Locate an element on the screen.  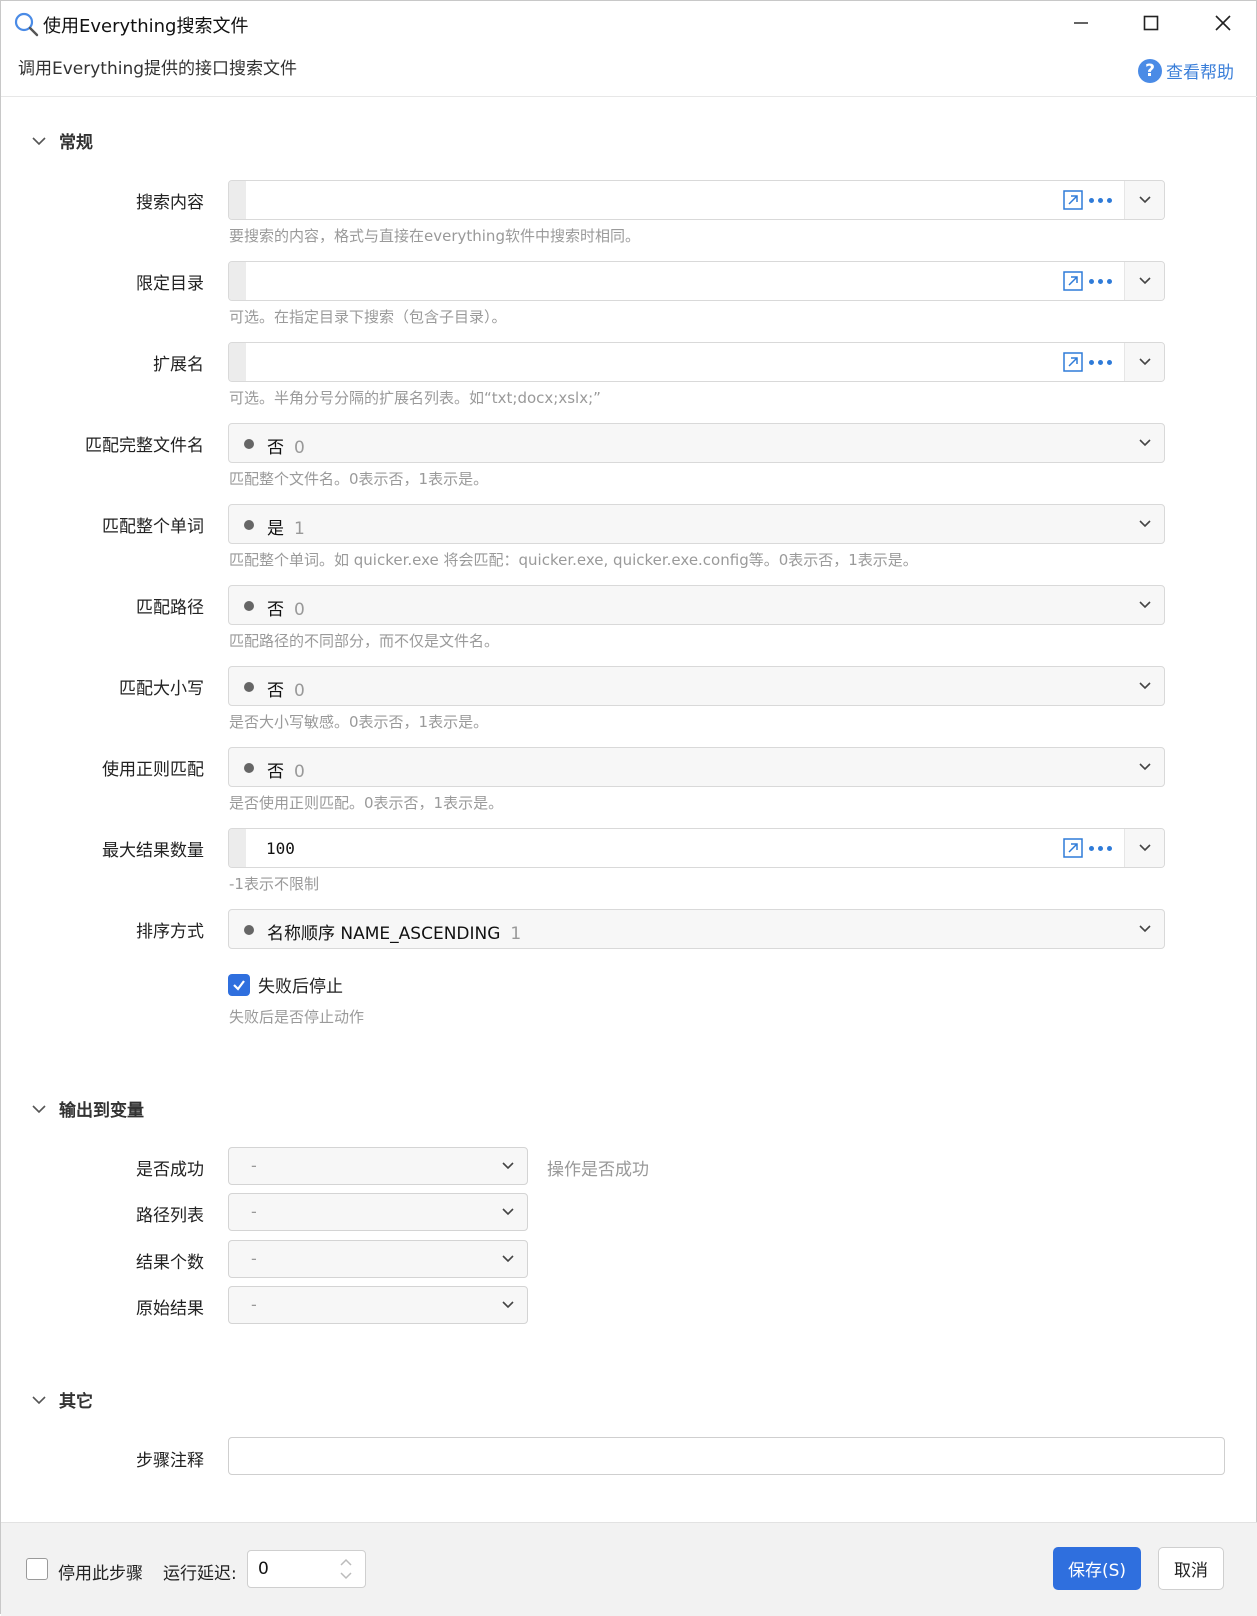
max-results-field: 100 is located at coordinates (696, 848).